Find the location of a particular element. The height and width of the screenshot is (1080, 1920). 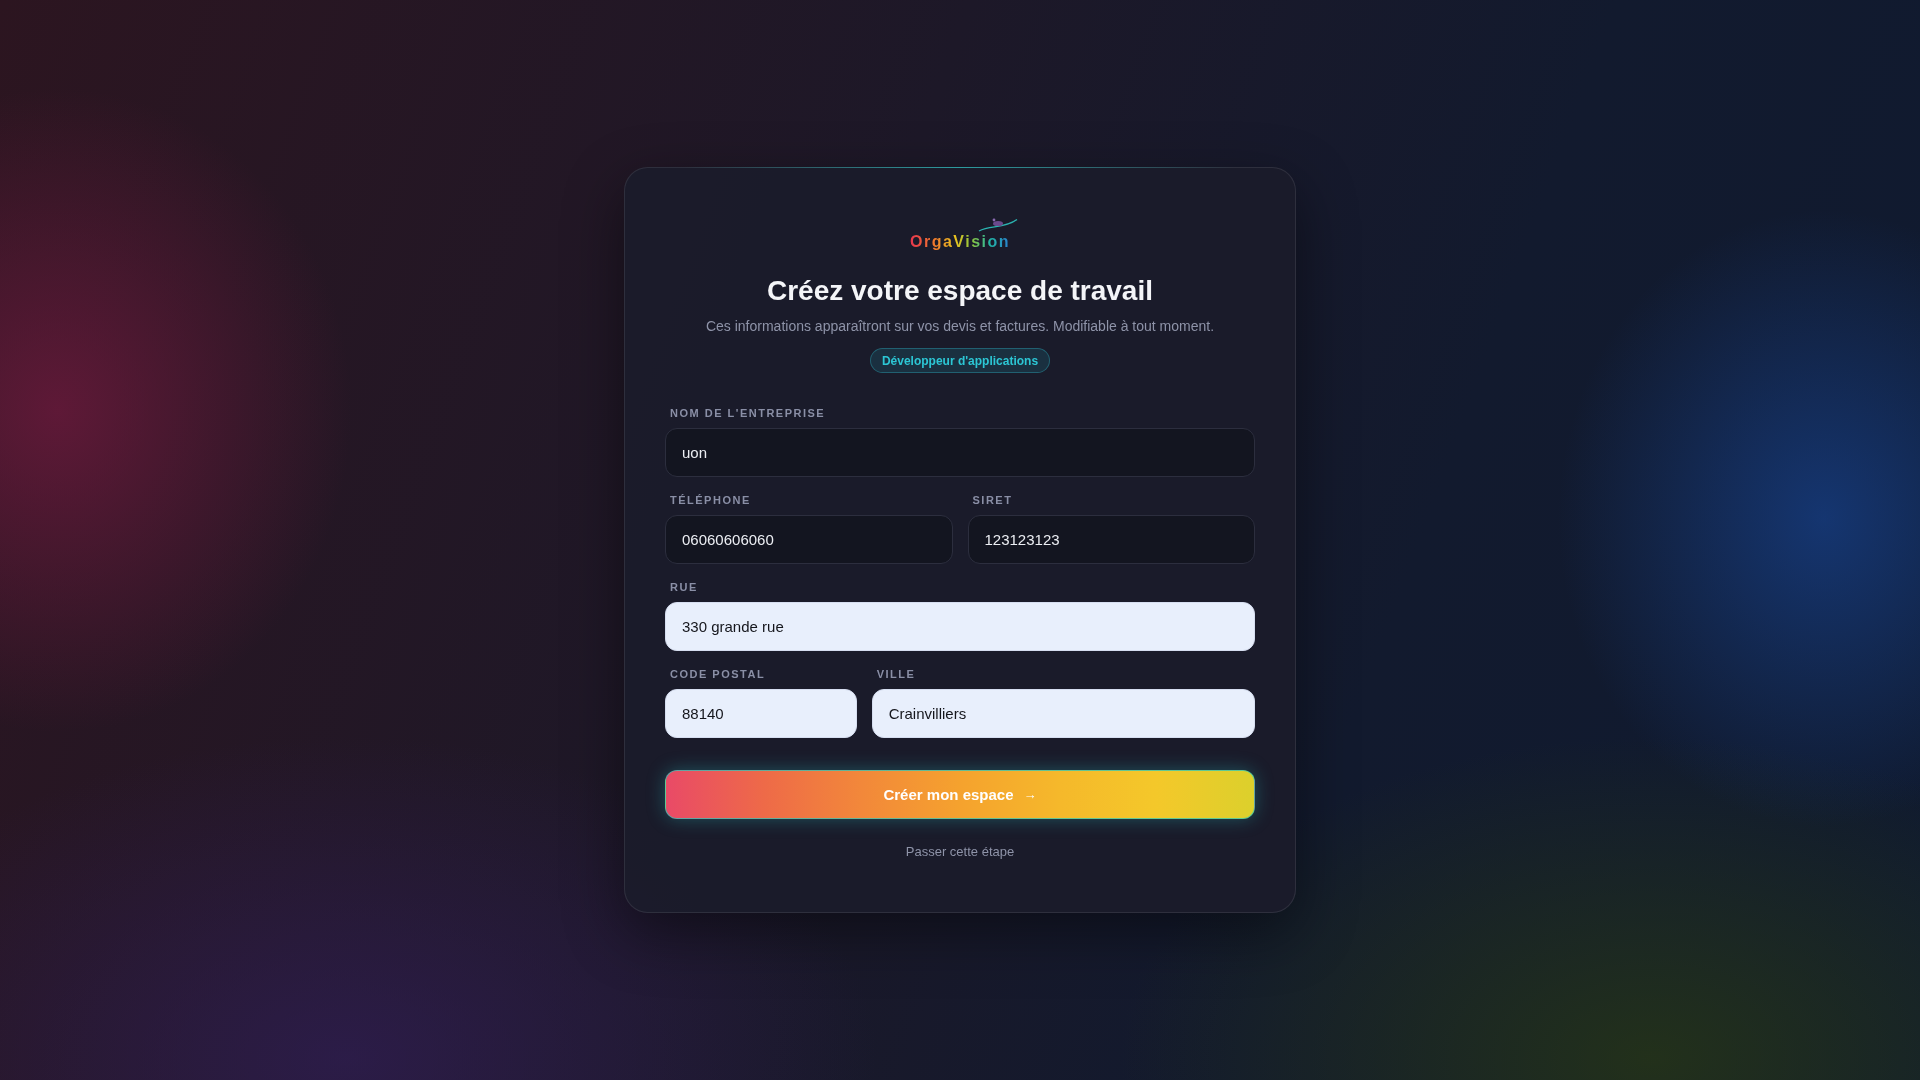

skip-link: Passer cette étape is located at coordinates (960, 852).